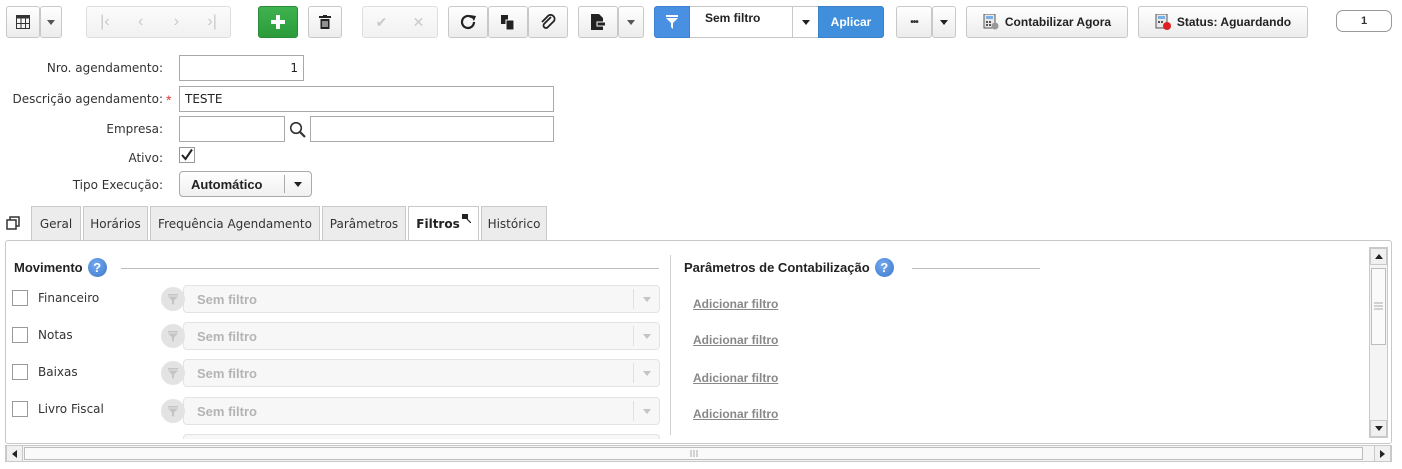 The width and height of the screenshot is (1402, 469). I want to click on tipo-execucao-value: Automático, so click(227, 184).